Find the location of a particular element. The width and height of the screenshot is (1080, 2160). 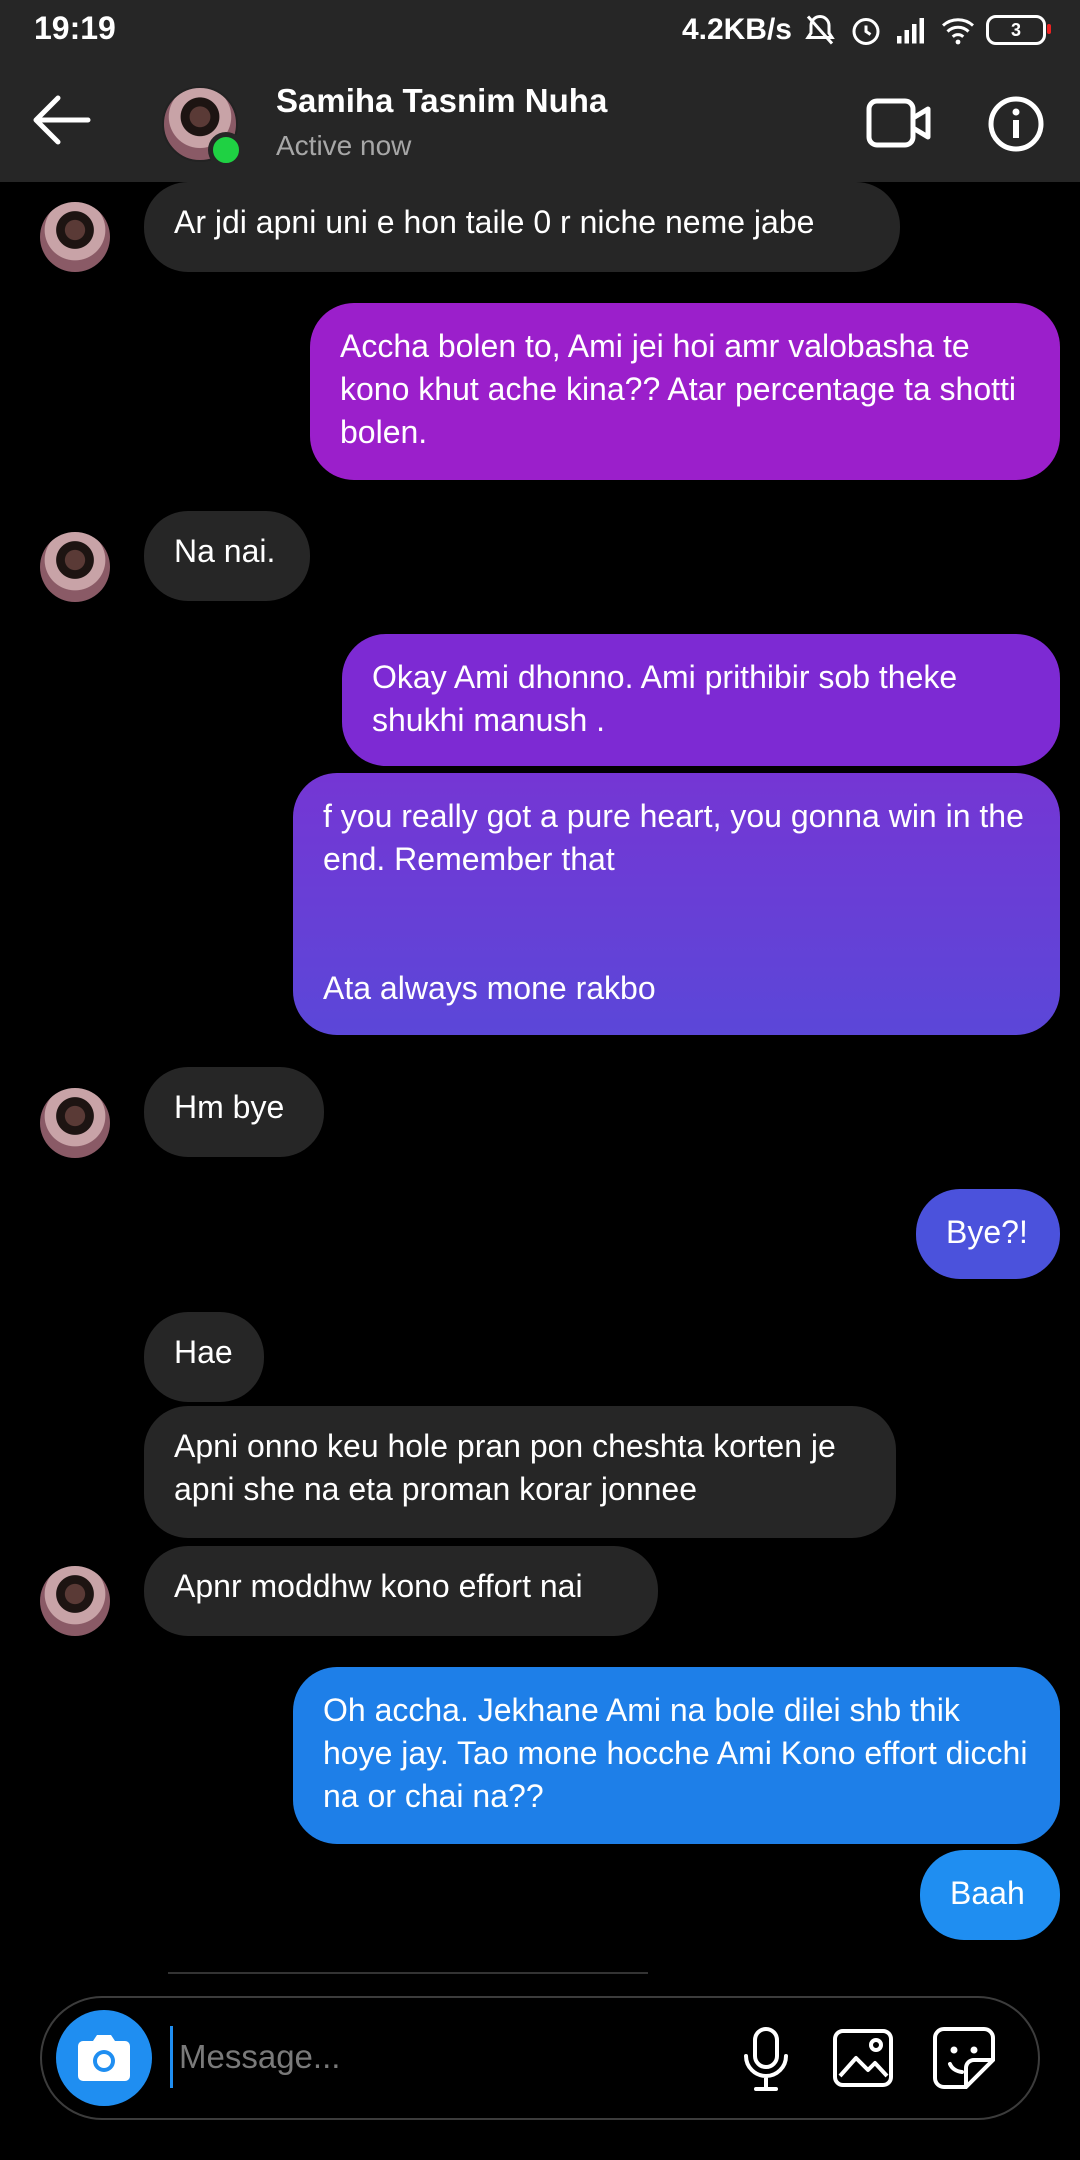

online-status-dot is located at coordinates (226, 150).